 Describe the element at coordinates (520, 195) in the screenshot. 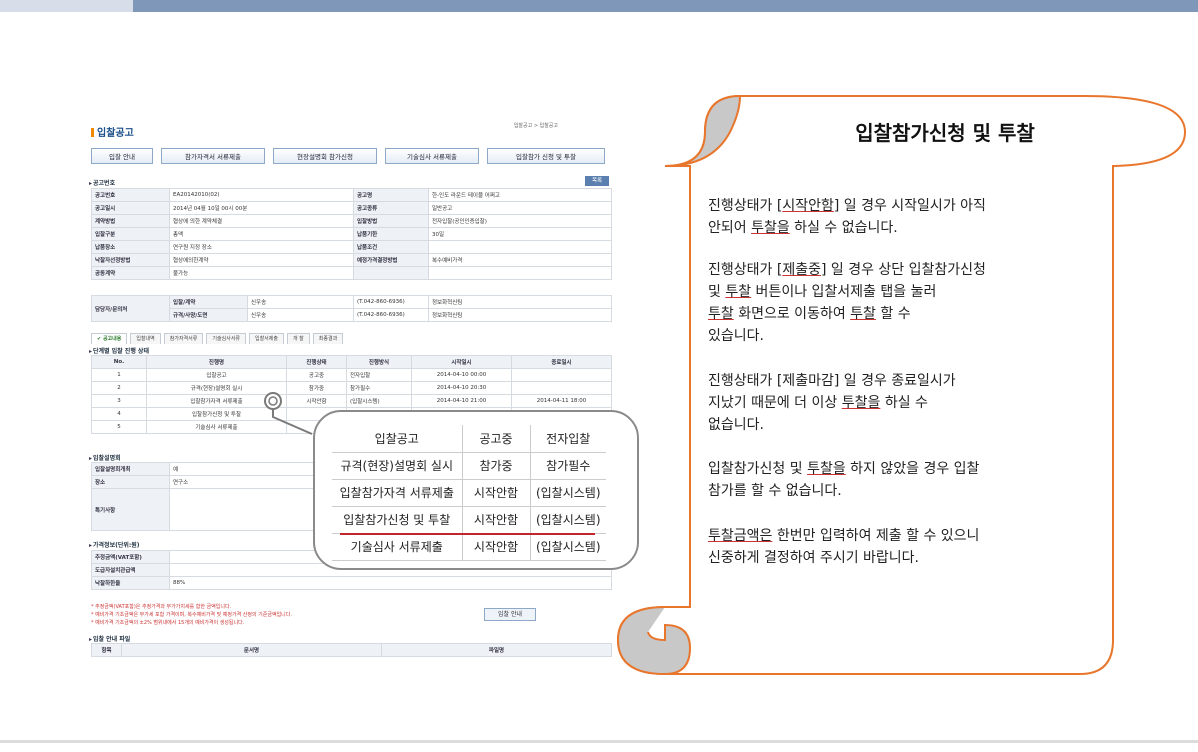

I see `info-cell: 한-인도 라운드 테이블 어쩌고` at that location.